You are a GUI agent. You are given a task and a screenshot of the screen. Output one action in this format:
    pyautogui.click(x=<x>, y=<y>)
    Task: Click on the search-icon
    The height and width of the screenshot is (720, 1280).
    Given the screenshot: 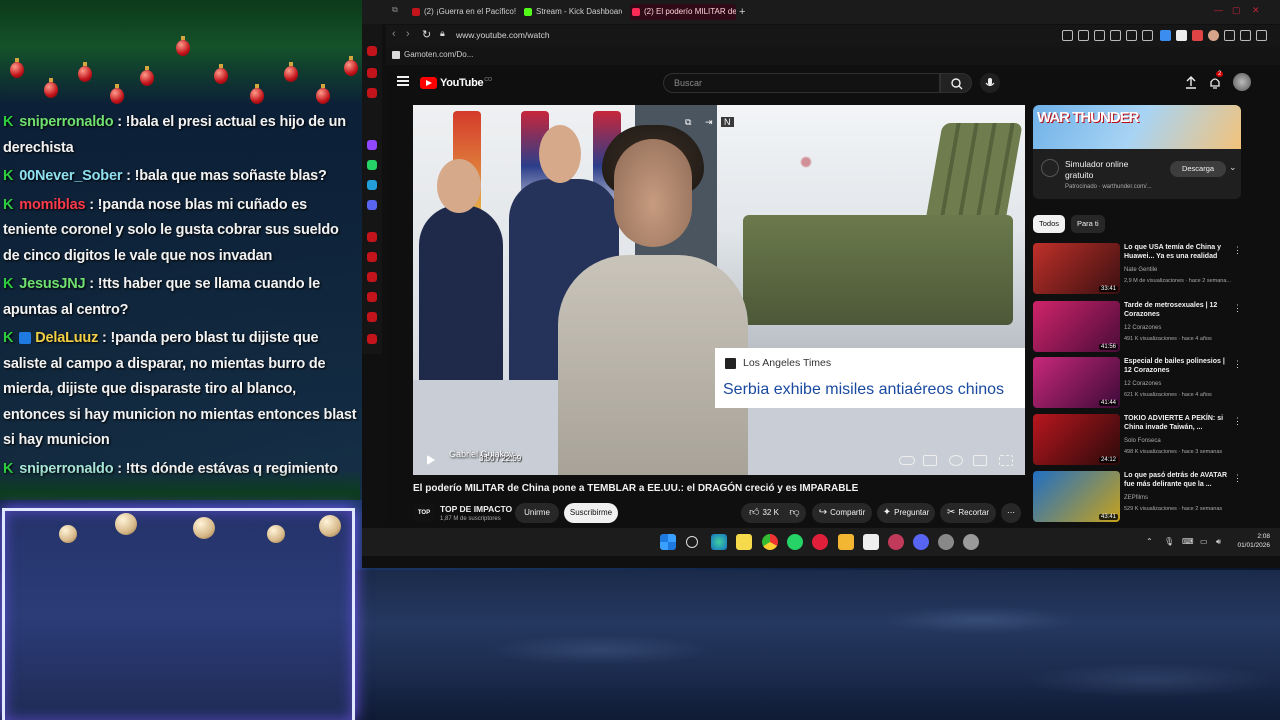 What is the action you would take?
    pyautogui.click(x=692, y=542)
    